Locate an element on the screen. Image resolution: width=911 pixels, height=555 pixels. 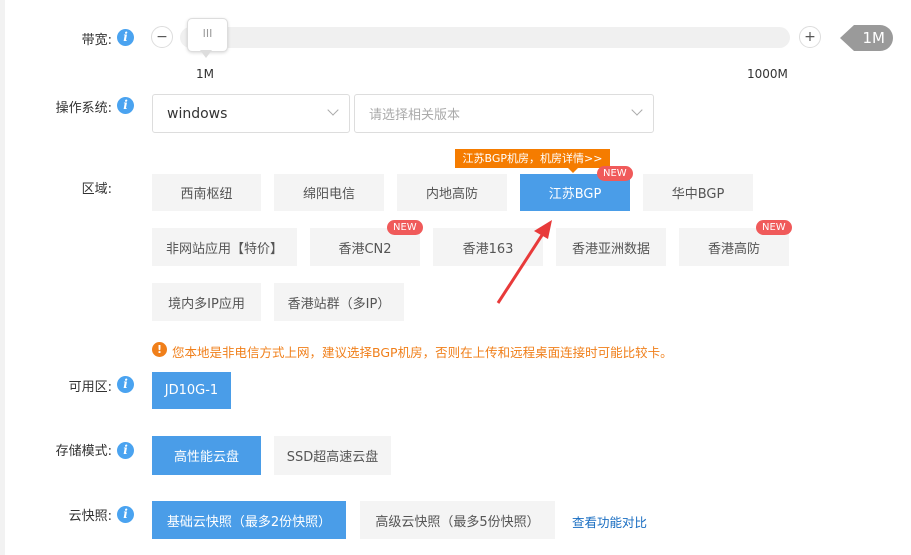
storage-label: 存储模式: is located at coordinates (83, 451).